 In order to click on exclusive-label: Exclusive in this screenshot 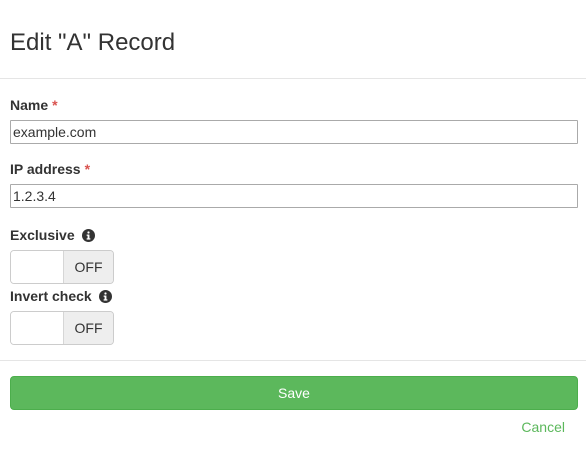, I will do `click(52, 235)`.